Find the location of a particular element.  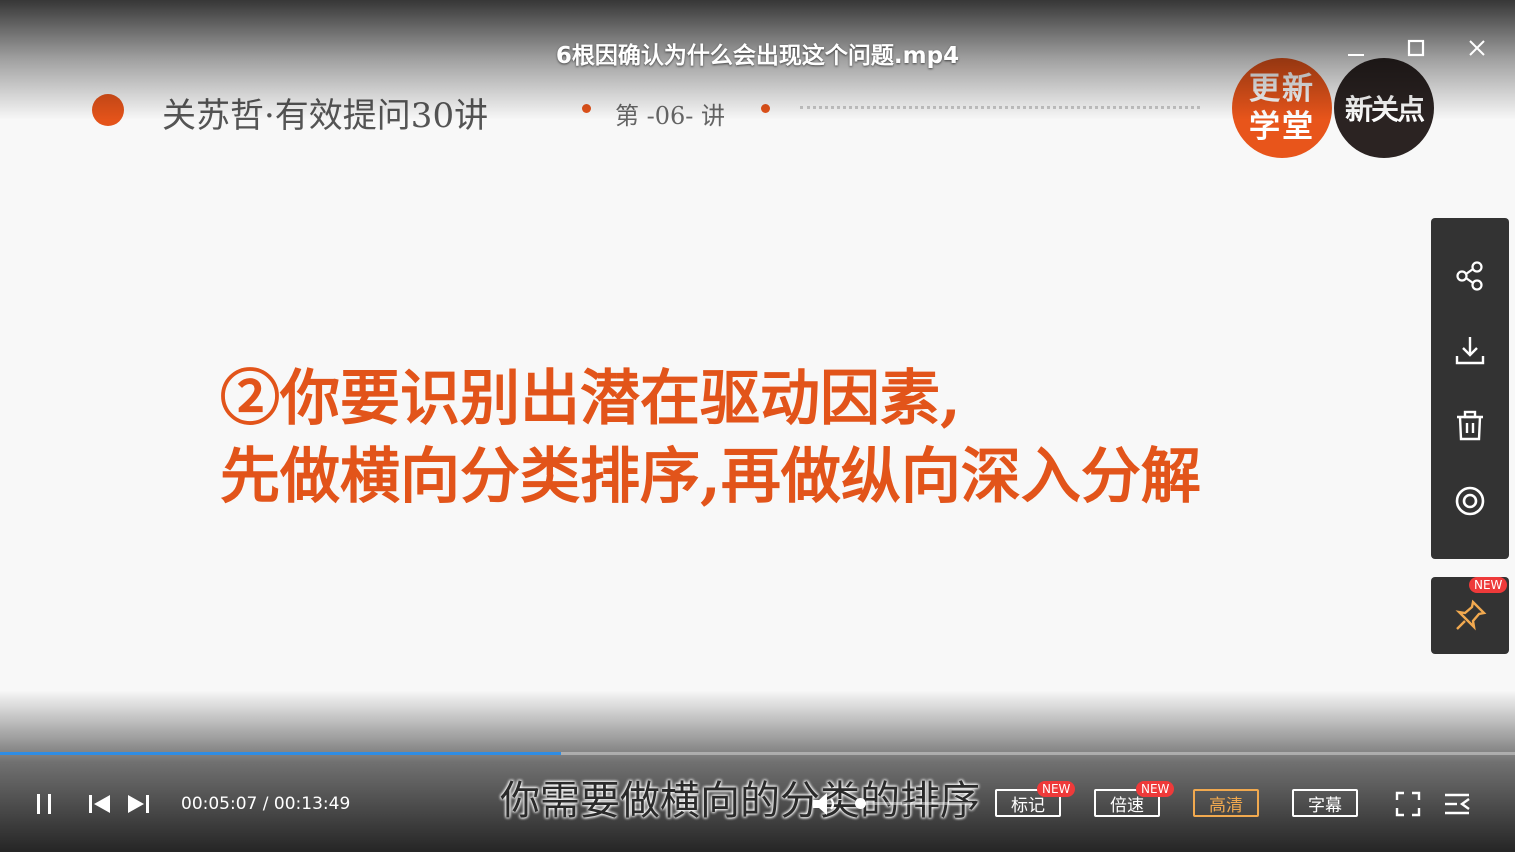

maximize-icon is located at coordinates (1416, 48).